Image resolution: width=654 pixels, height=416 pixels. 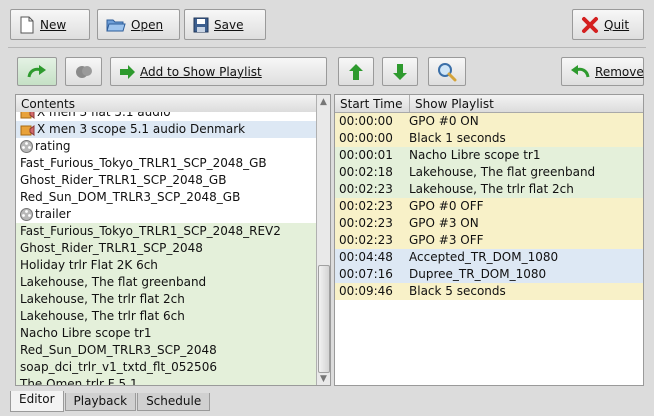 I want to click on contents-header-label: Contents, so click(x=48, y=104).